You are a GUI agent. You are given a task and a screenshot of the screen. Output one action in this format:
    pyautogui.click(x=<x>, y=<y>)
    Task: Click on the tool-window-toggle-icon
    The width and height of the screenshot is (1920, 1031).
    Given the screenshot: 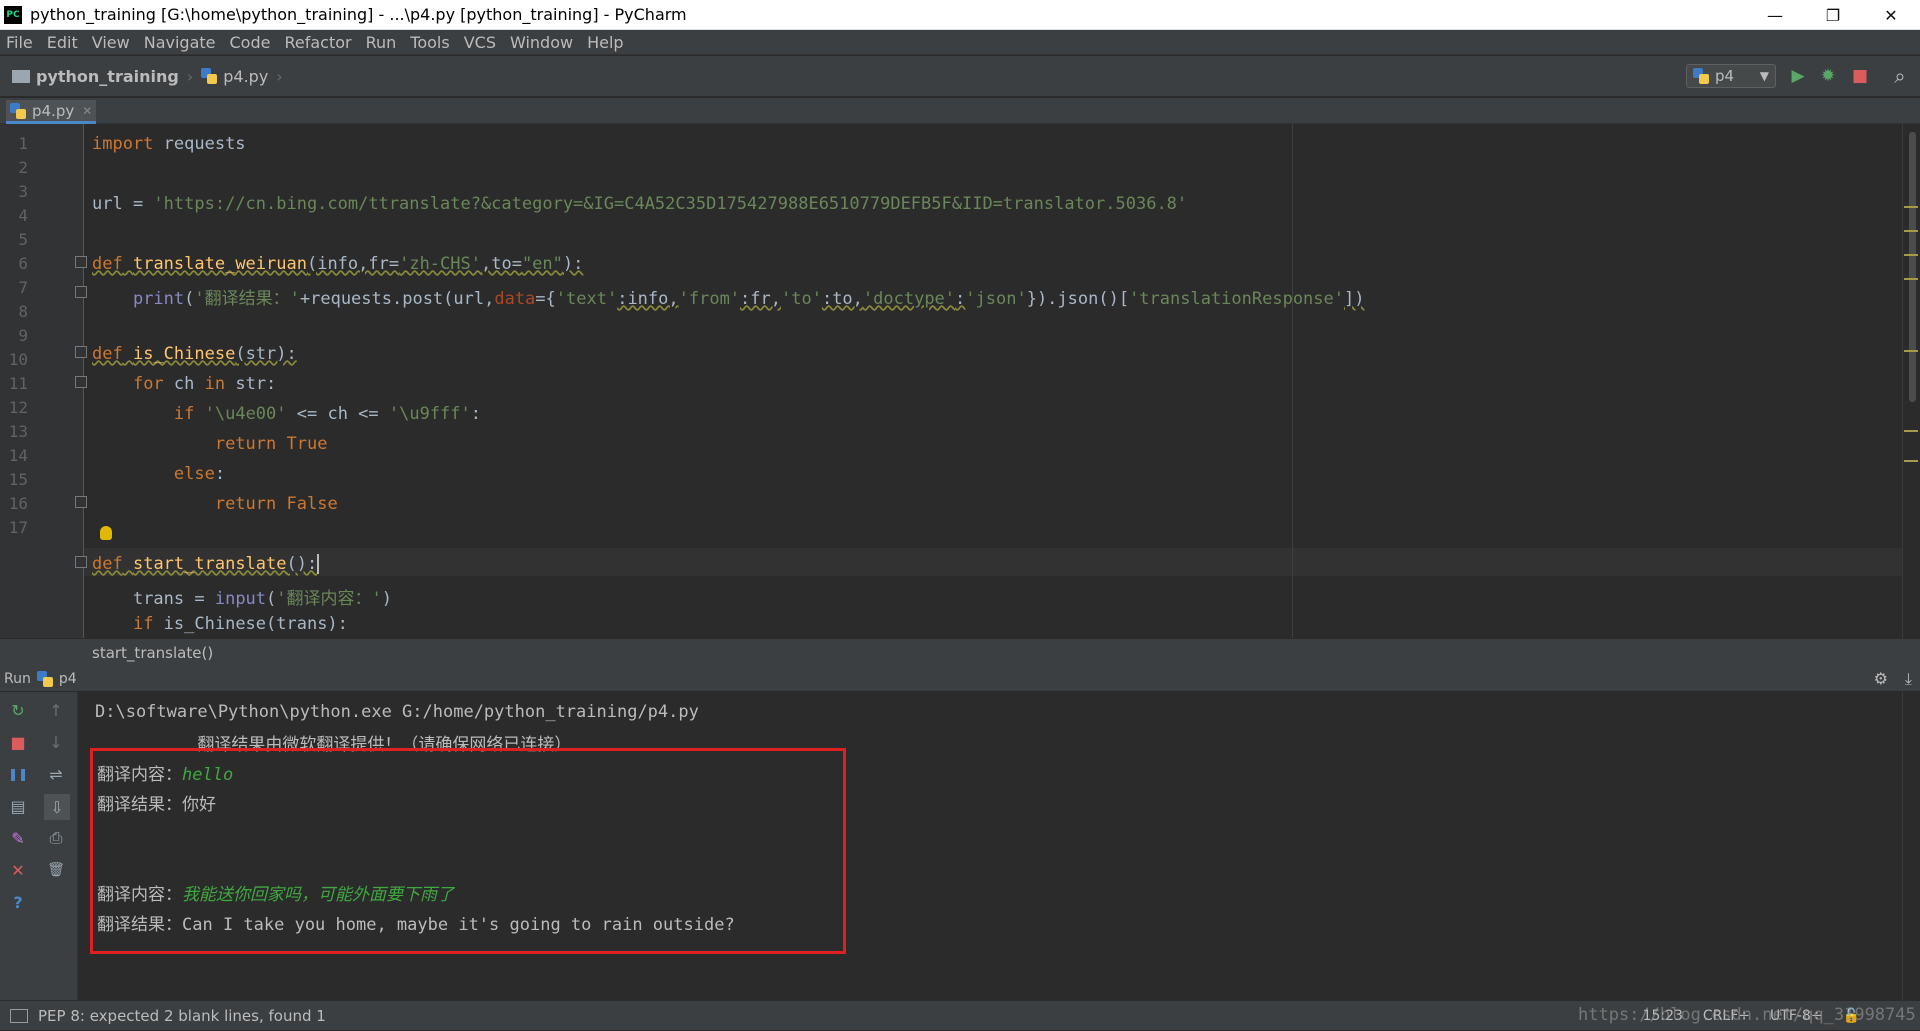 What is the action you would take?
    pyautogui.click(x=19, y=1015)
    